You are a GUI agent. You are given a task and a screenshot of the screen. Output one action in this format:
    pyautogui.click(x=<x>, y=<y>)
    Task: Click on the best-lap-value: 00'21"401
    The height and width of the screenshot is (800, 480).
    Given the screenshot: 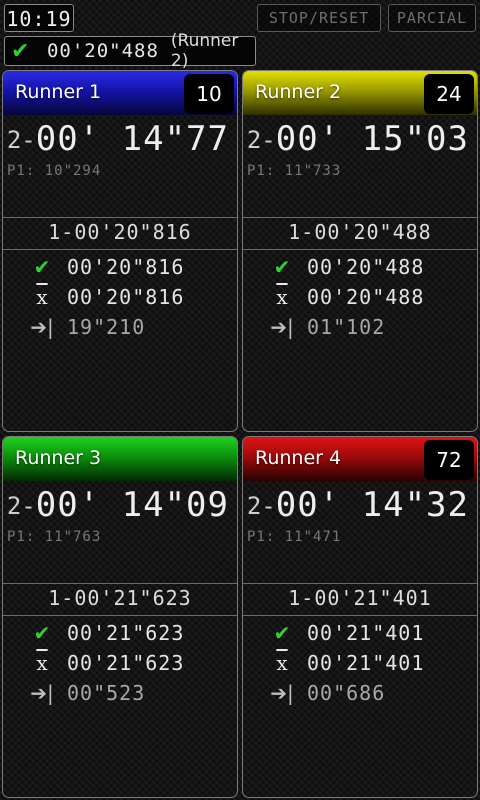 What is the action you would take?
    pyautogui.click(x=366, y=633)
    